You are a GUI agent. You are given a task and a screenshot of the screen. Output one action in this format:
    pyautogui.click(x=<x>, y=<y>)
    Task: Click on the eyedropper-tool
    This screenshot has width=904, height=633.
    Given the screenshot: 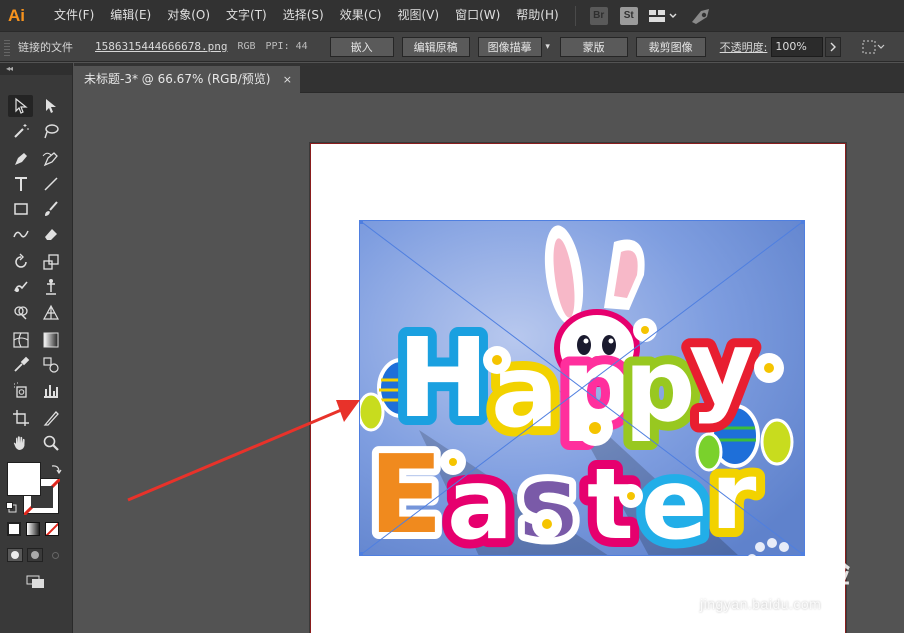 What is the action you would take?
    pyautogui.click(x=20, y=365)
    